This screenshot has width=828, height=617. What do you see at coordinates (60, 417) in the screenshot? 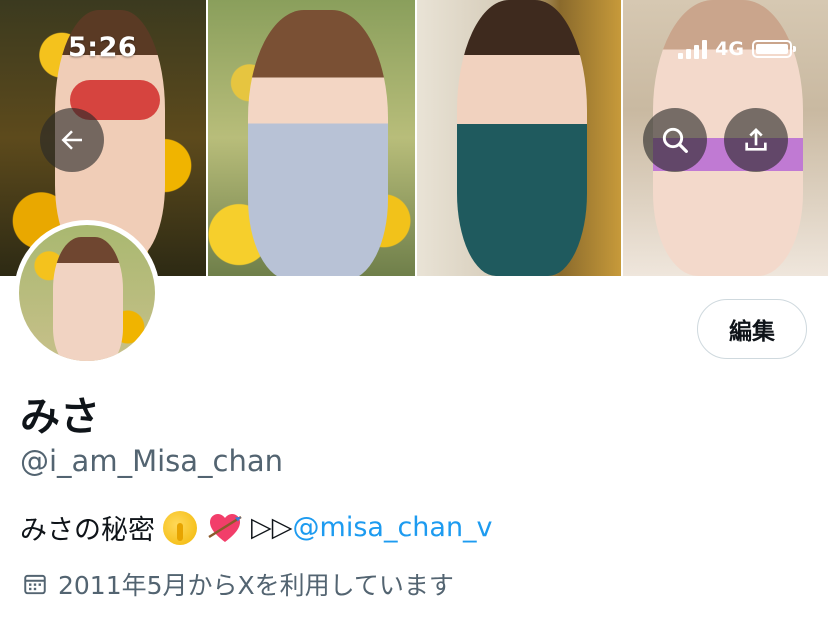
I see `display-name: みさ` at bounding box center [60, 417].